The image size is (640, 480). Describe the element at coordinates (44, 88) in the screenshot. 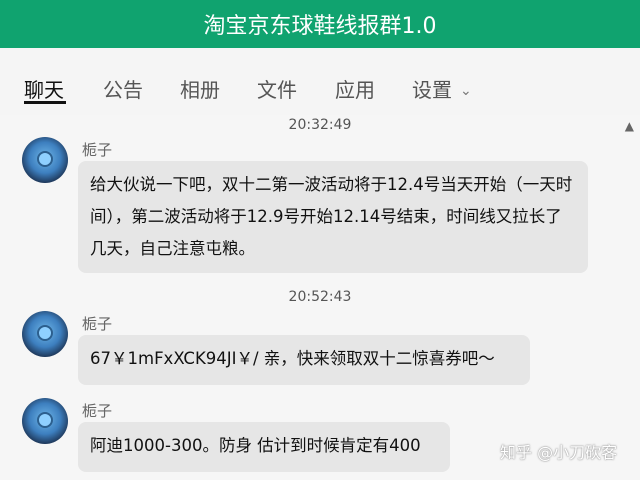

I see `tab-chat: 聊天` at that location.